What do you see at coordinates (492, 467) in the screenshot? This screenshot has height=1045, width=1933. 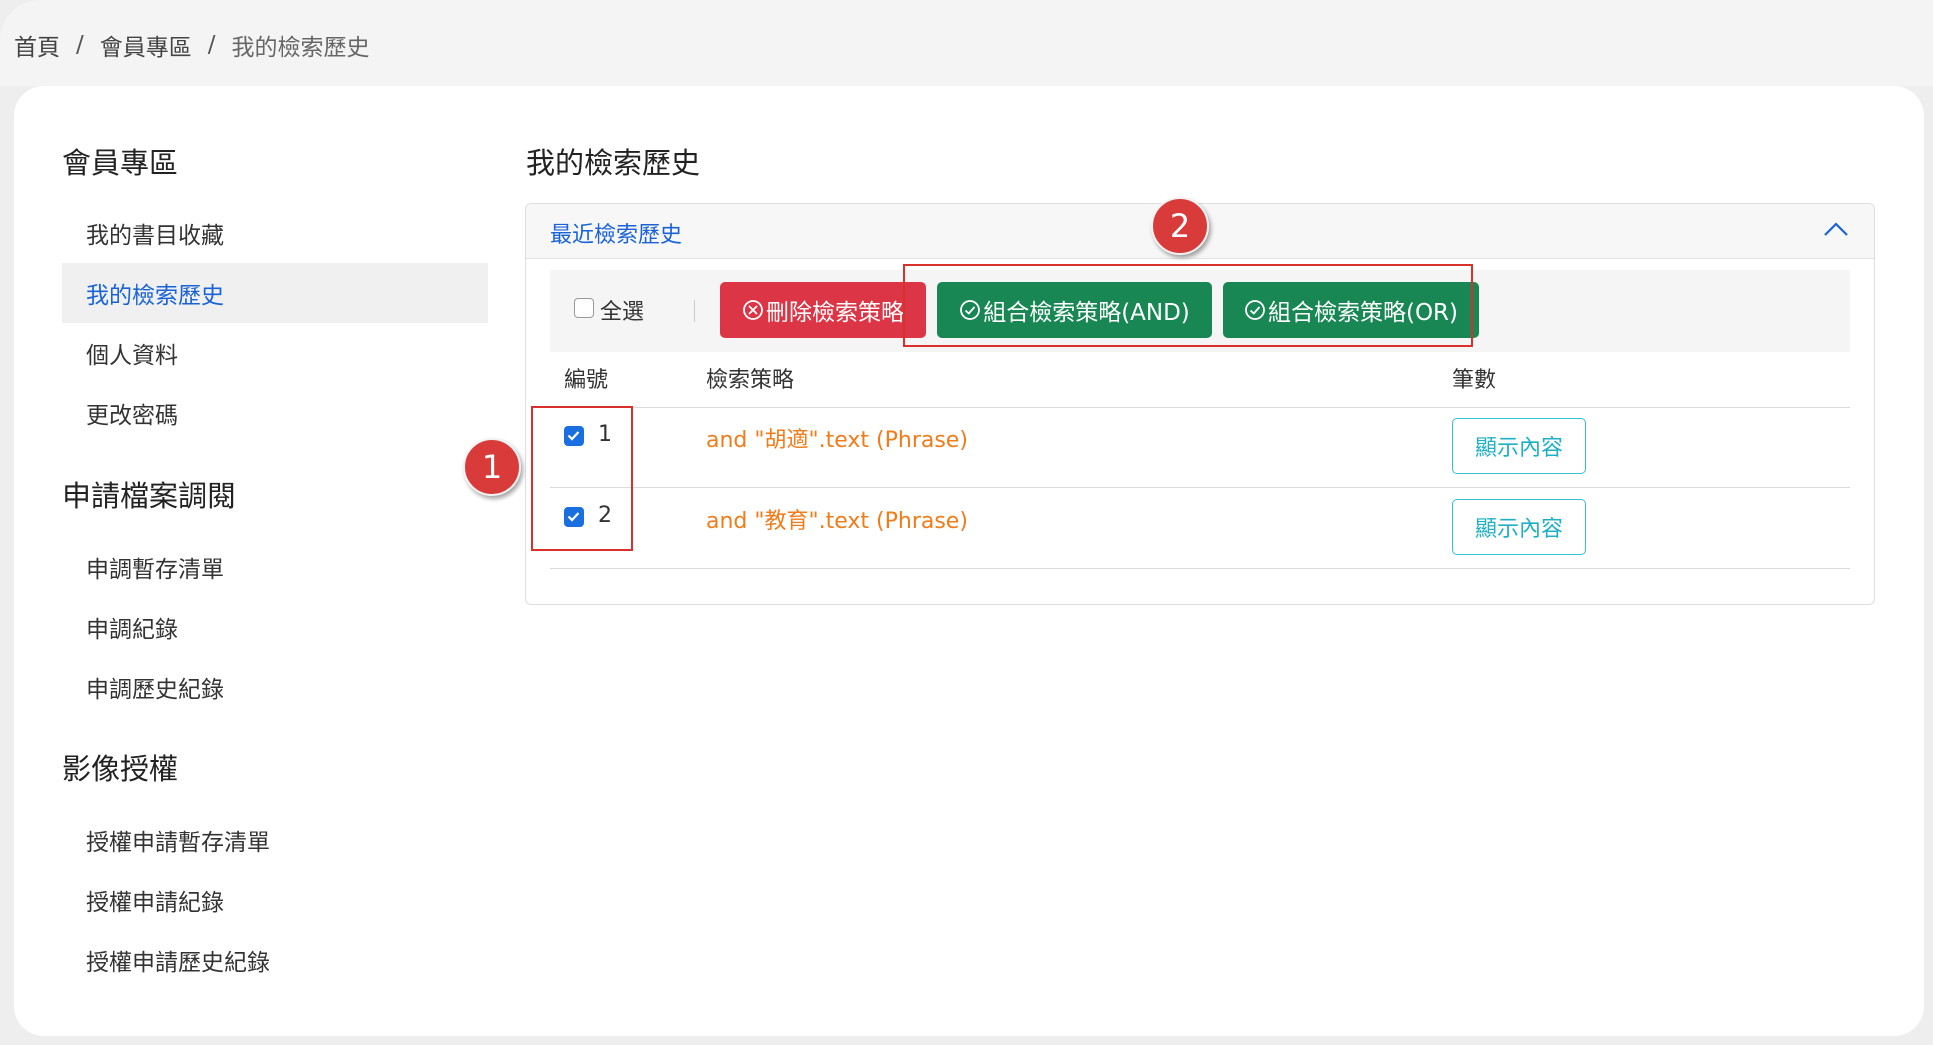 I see `annotation-marker-1: 1` at bounding box center [492, 467].